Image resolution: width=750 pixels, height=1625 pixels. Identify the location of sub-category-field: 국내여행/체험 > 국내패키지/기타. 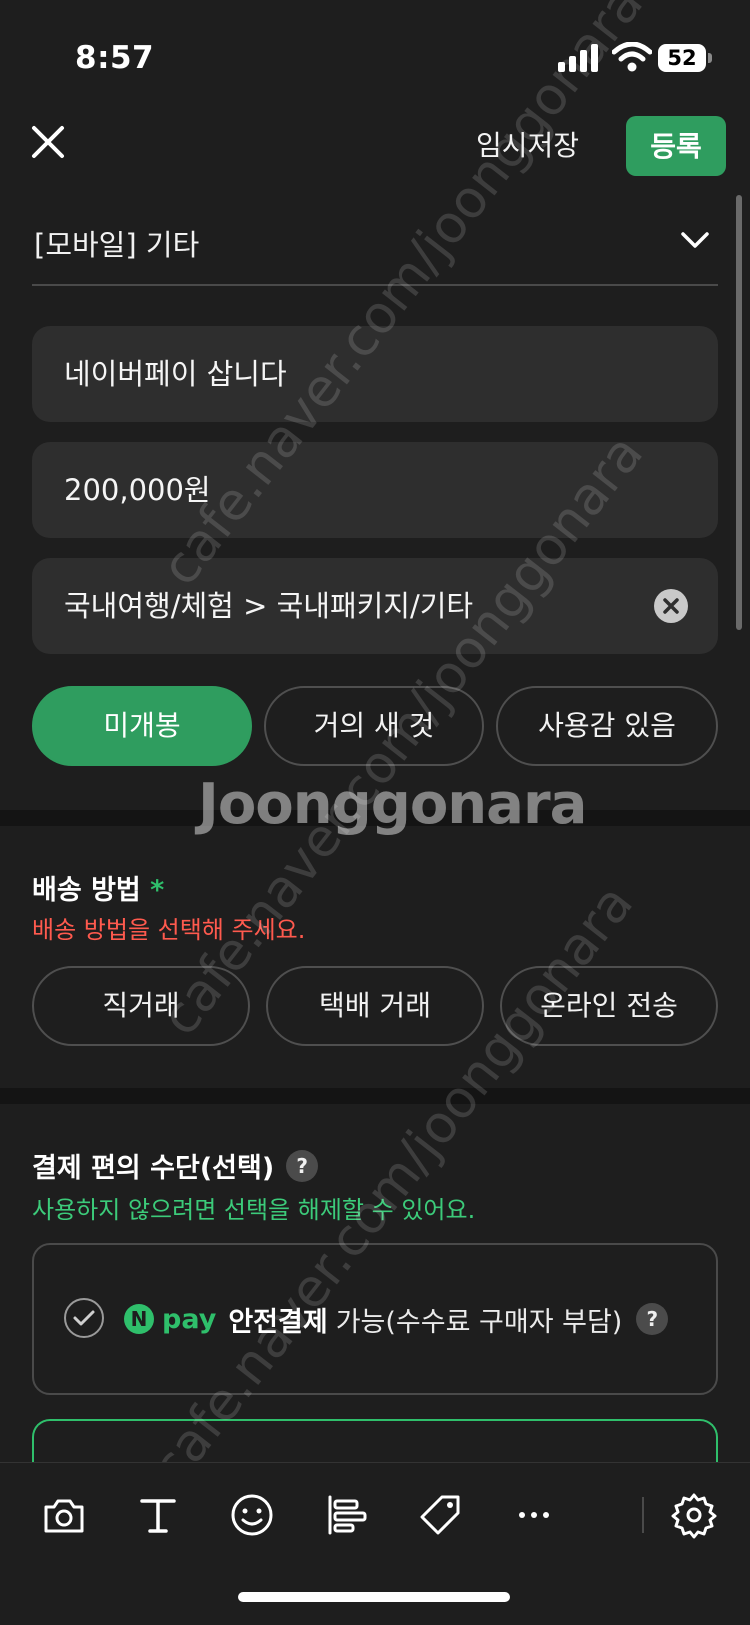
(375, 606).